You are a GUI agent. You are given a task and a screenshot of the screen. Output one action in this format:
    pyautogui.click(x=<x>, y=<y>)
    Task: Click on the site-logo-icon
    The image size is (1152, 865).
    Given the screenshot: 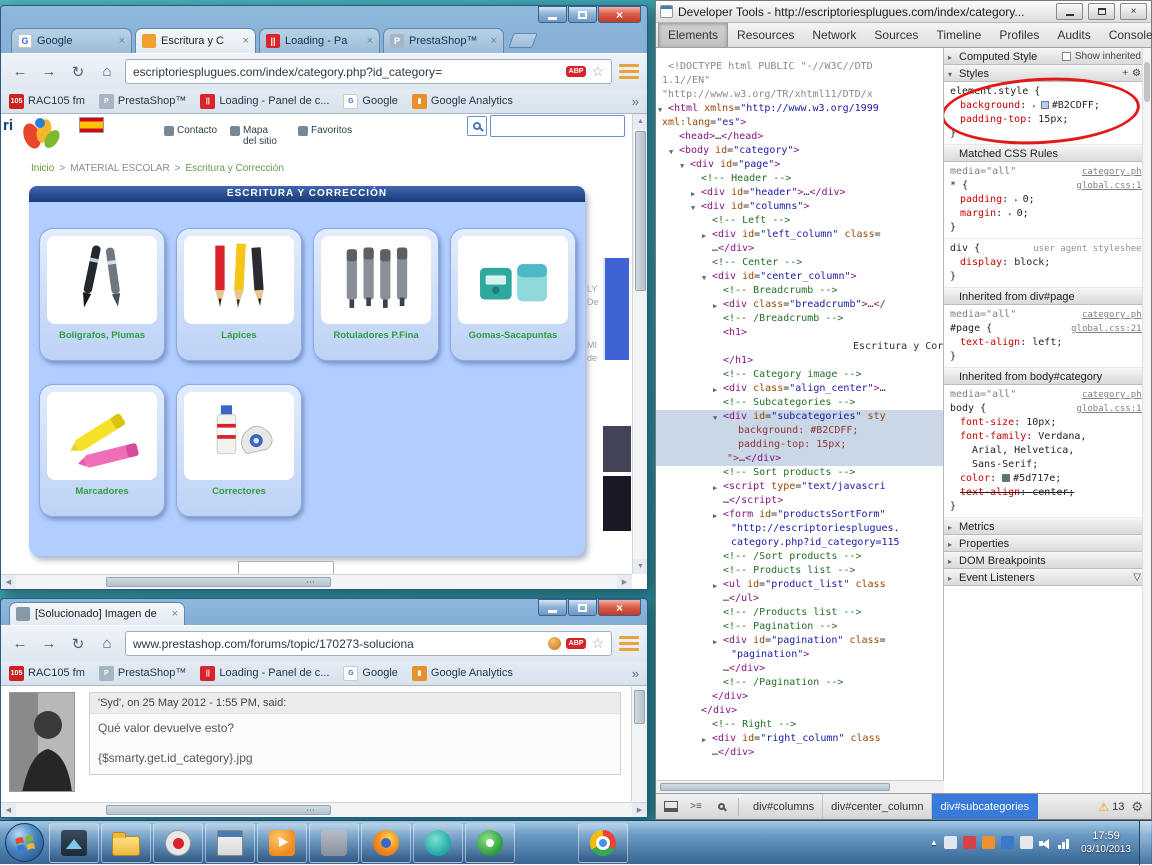 What is the action you would take?
    pyautogui.click(x=41, y=136)
    